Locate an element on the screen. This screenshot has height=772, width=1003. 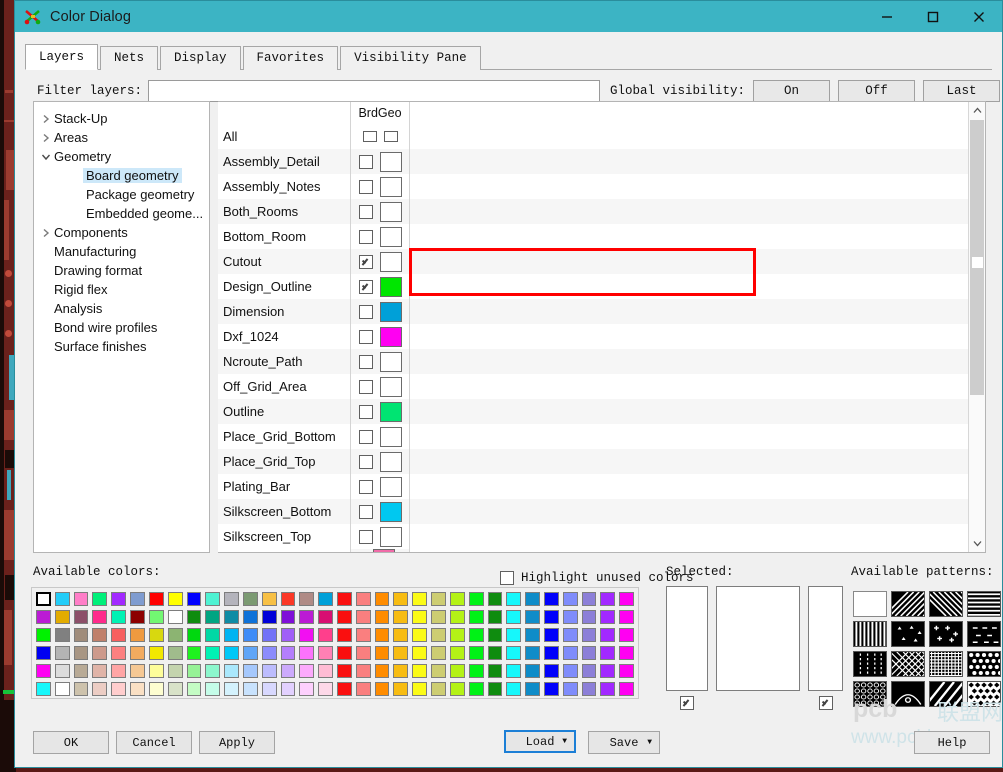
ok-button: OK is located at coordinates (71, 742).